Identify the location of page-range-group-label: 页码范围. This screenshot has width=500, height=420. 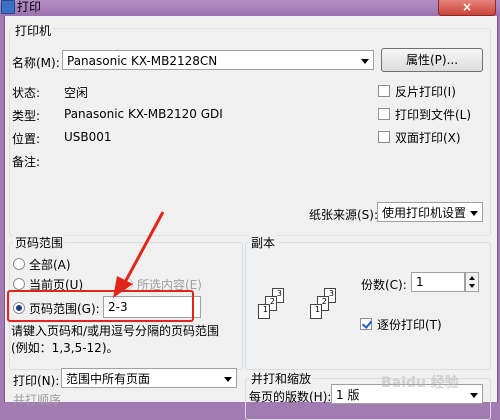
(39, 242).